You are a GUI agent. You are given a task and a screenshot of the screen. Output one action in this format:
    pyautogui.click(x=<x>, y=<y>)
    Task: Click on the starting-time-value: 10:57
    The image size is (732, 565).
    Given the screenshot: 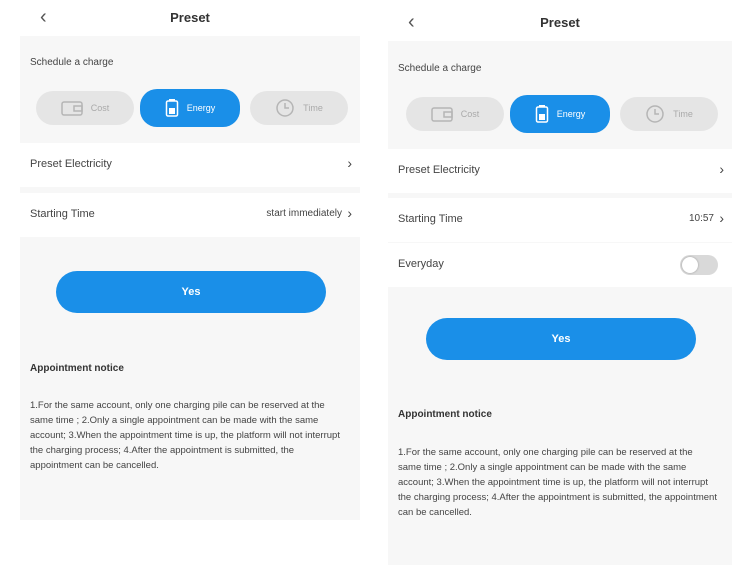 What is the action you would take?
    pyautogui.click(x=701, y=218)
    